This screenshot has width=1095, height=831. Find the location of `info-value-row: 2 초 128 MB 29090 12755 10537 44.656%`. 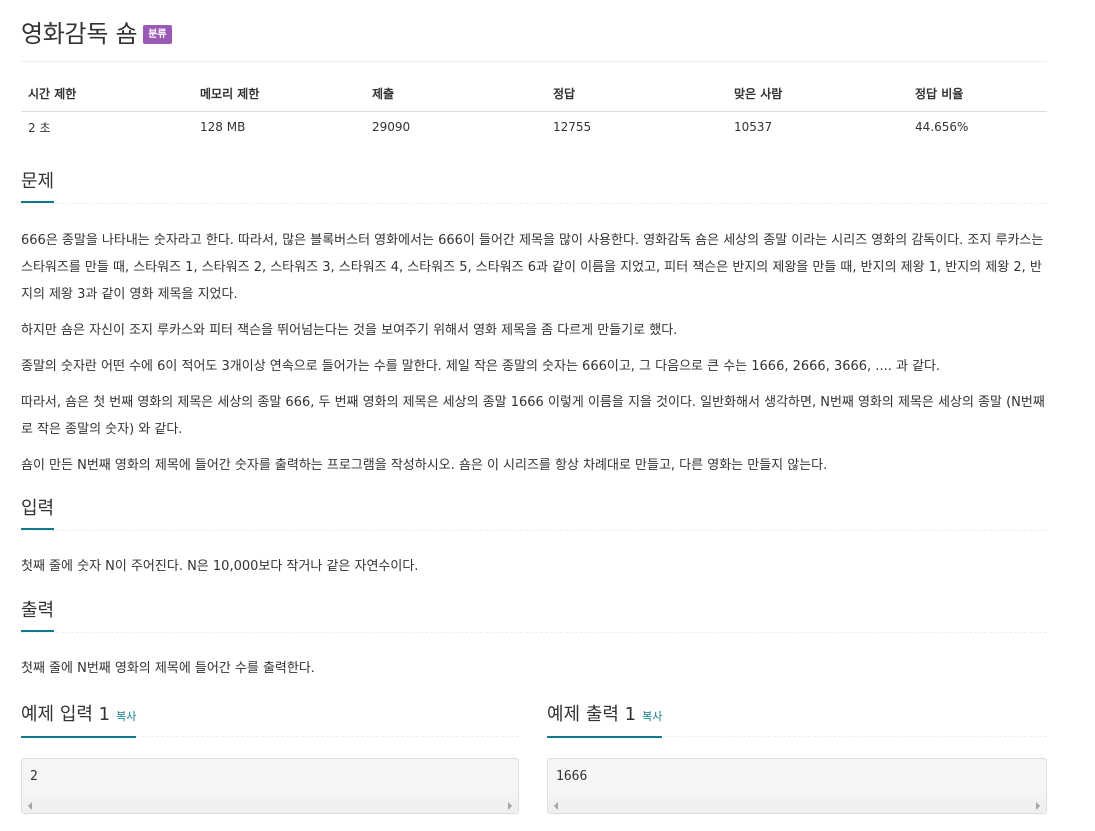

info-value-row: 2 초 128 MB 29090 12755 10537 44.656% is located at coordinates (534, 127).